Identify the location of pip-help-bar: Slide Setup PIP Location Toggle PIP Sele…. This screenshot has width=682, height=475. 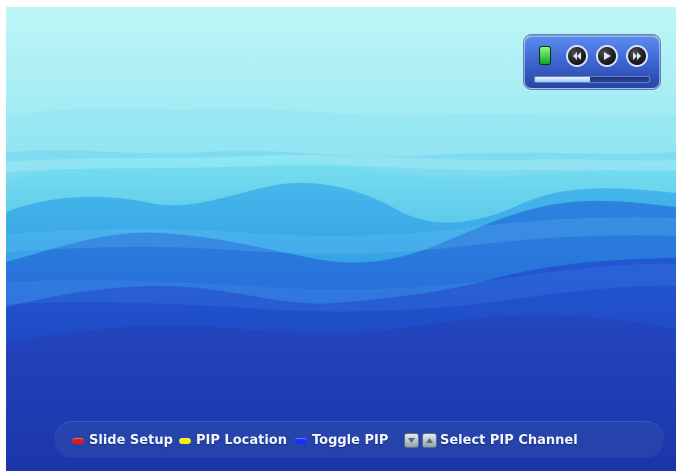
(359, 439).